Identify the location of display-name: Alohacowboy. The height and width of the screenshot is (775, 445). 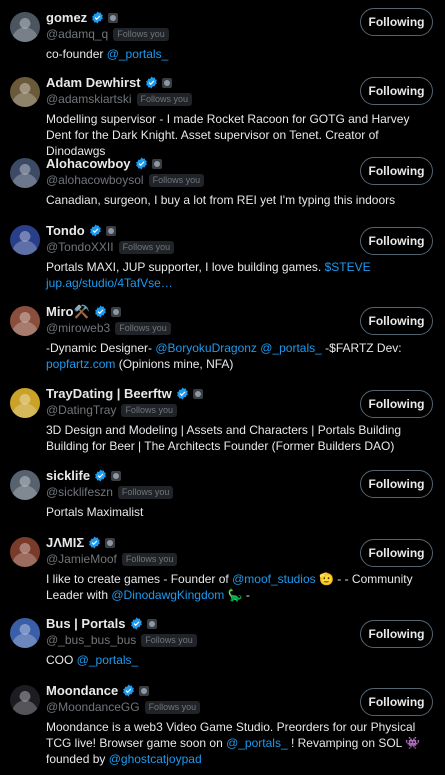
(88, 163).